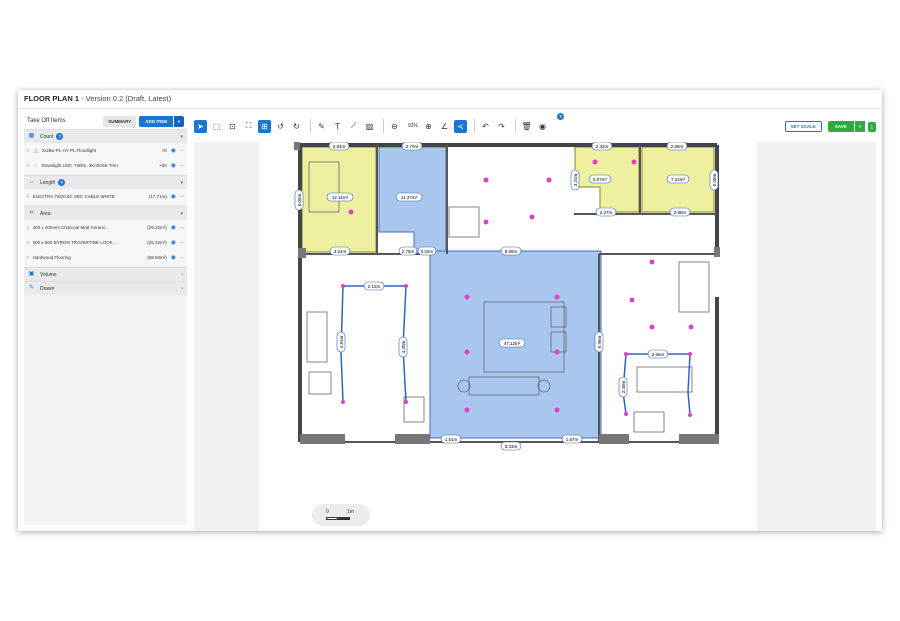  Describe the element at coordinates (511, 446) in the screenshot. I see `label-l21: 3.33m` at that location.